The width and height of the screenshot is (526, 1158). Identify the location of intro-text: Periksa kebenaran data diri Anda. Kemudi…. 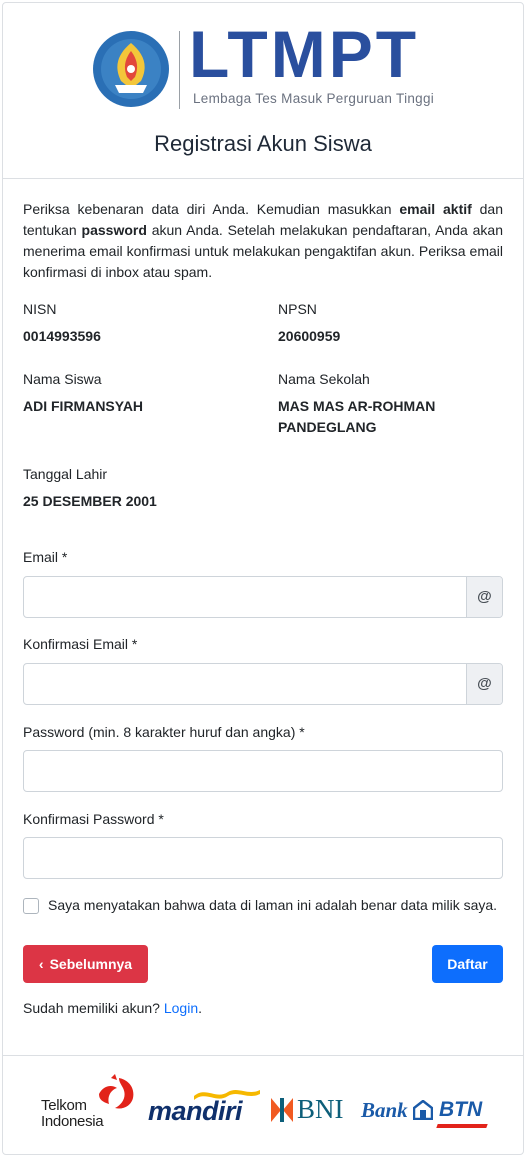
(263, 240).